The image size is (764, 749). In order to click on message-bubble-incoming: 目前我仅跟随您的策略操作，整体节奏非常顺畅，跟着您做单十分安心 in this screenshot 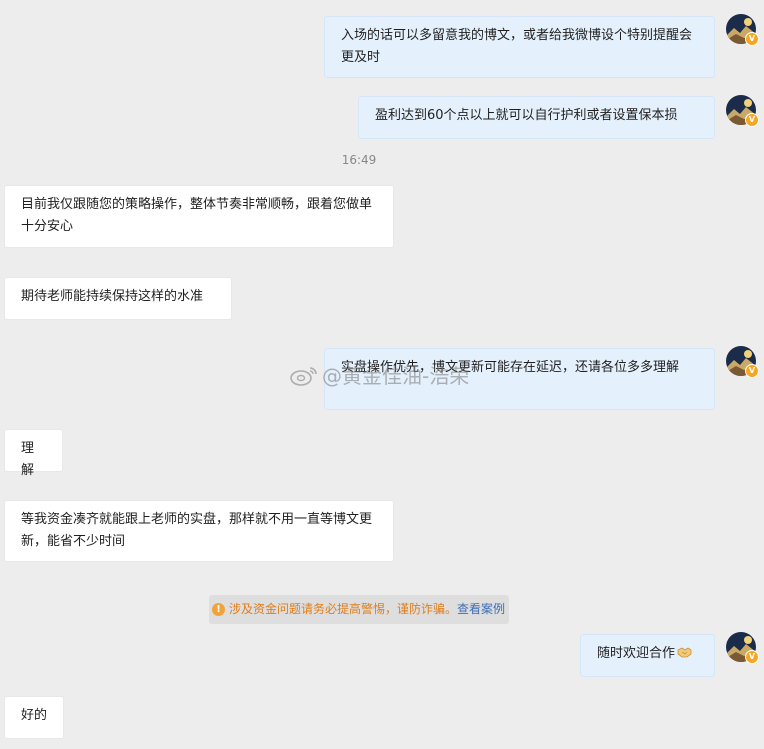, I will do `click(199, 216)`.